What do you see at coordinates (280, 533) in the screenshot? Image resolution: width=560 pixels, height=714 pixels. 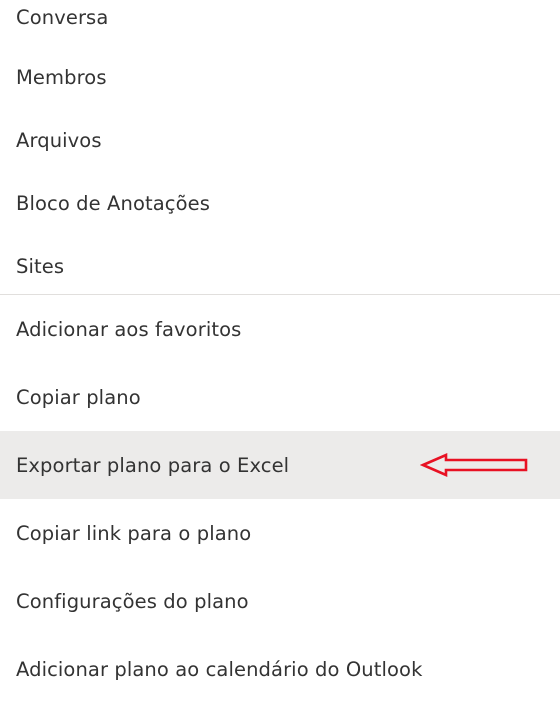 I see `menu-item-copiar-link-para-o-plano: Copiar link para o plano` at bounding box center [280, 533].